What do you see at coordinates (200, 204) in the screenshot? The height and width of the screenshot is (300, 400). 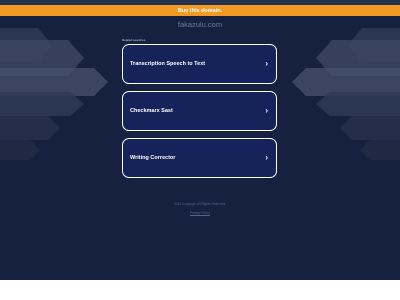 I see `copyright-text: 2024 Copyright. All Rights Reserved.` at bounding box center [200, 204].